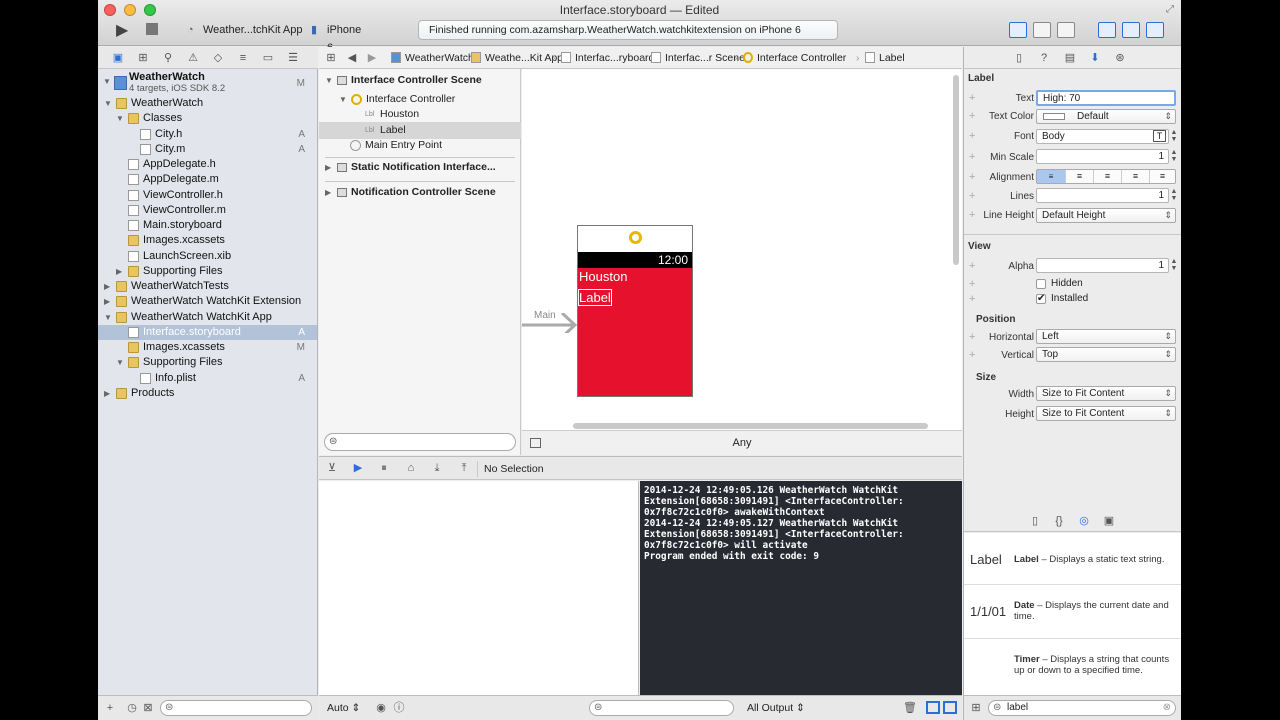 The image size is (1280, 720). I want to click on run-button: ▶, so click(125, 29).